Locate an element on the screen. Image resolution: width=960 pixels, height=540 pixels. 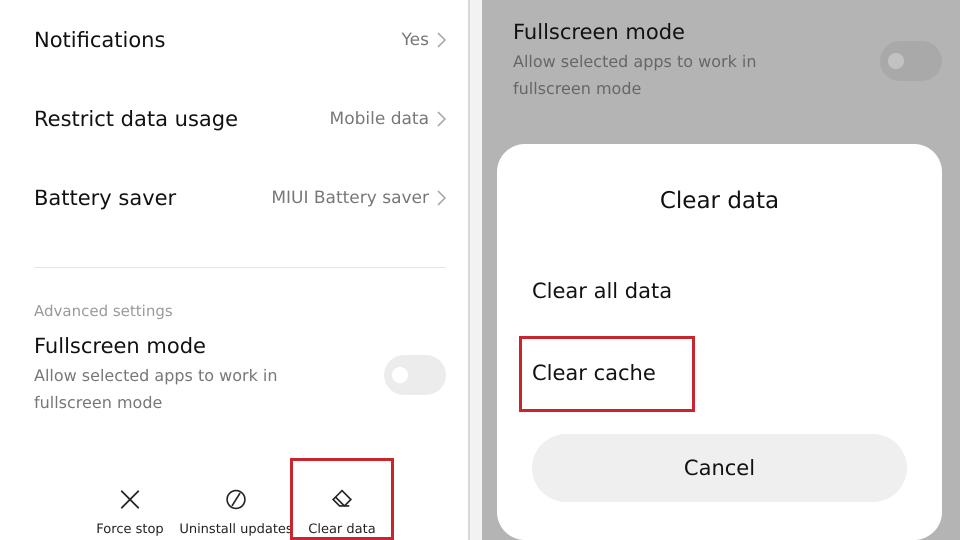
section-title: Advanced settings is located at coordinates (104, 311).